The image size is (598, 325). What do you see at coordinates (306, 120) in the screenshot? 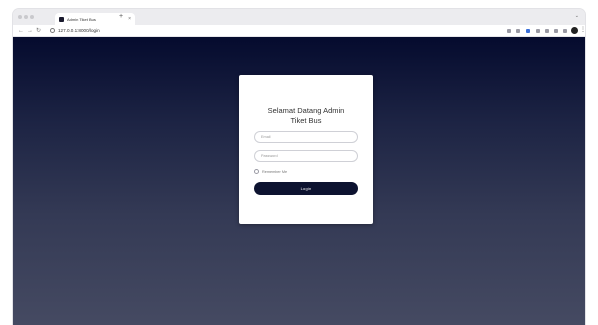
I see `login-title-line2: Tiket Bus` at bounding box center [306, 120].